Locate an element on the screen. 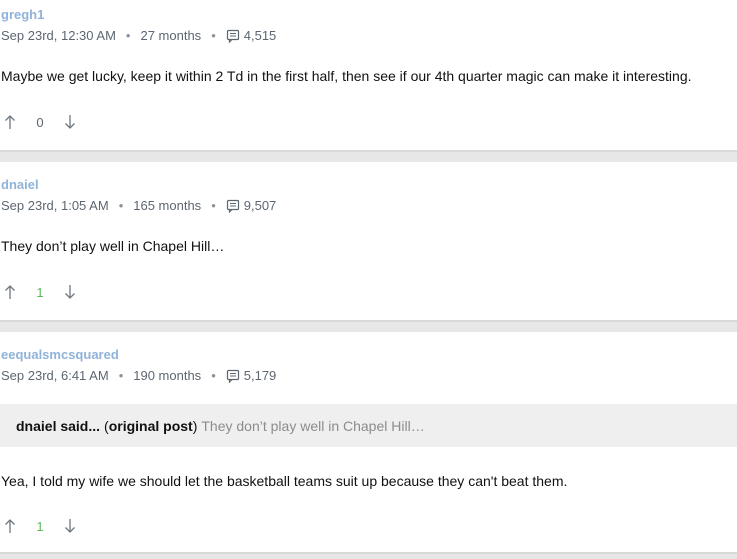 This screenshot has height=559, width=737. post-count: 9,507 is located at coordinates (260, 205).